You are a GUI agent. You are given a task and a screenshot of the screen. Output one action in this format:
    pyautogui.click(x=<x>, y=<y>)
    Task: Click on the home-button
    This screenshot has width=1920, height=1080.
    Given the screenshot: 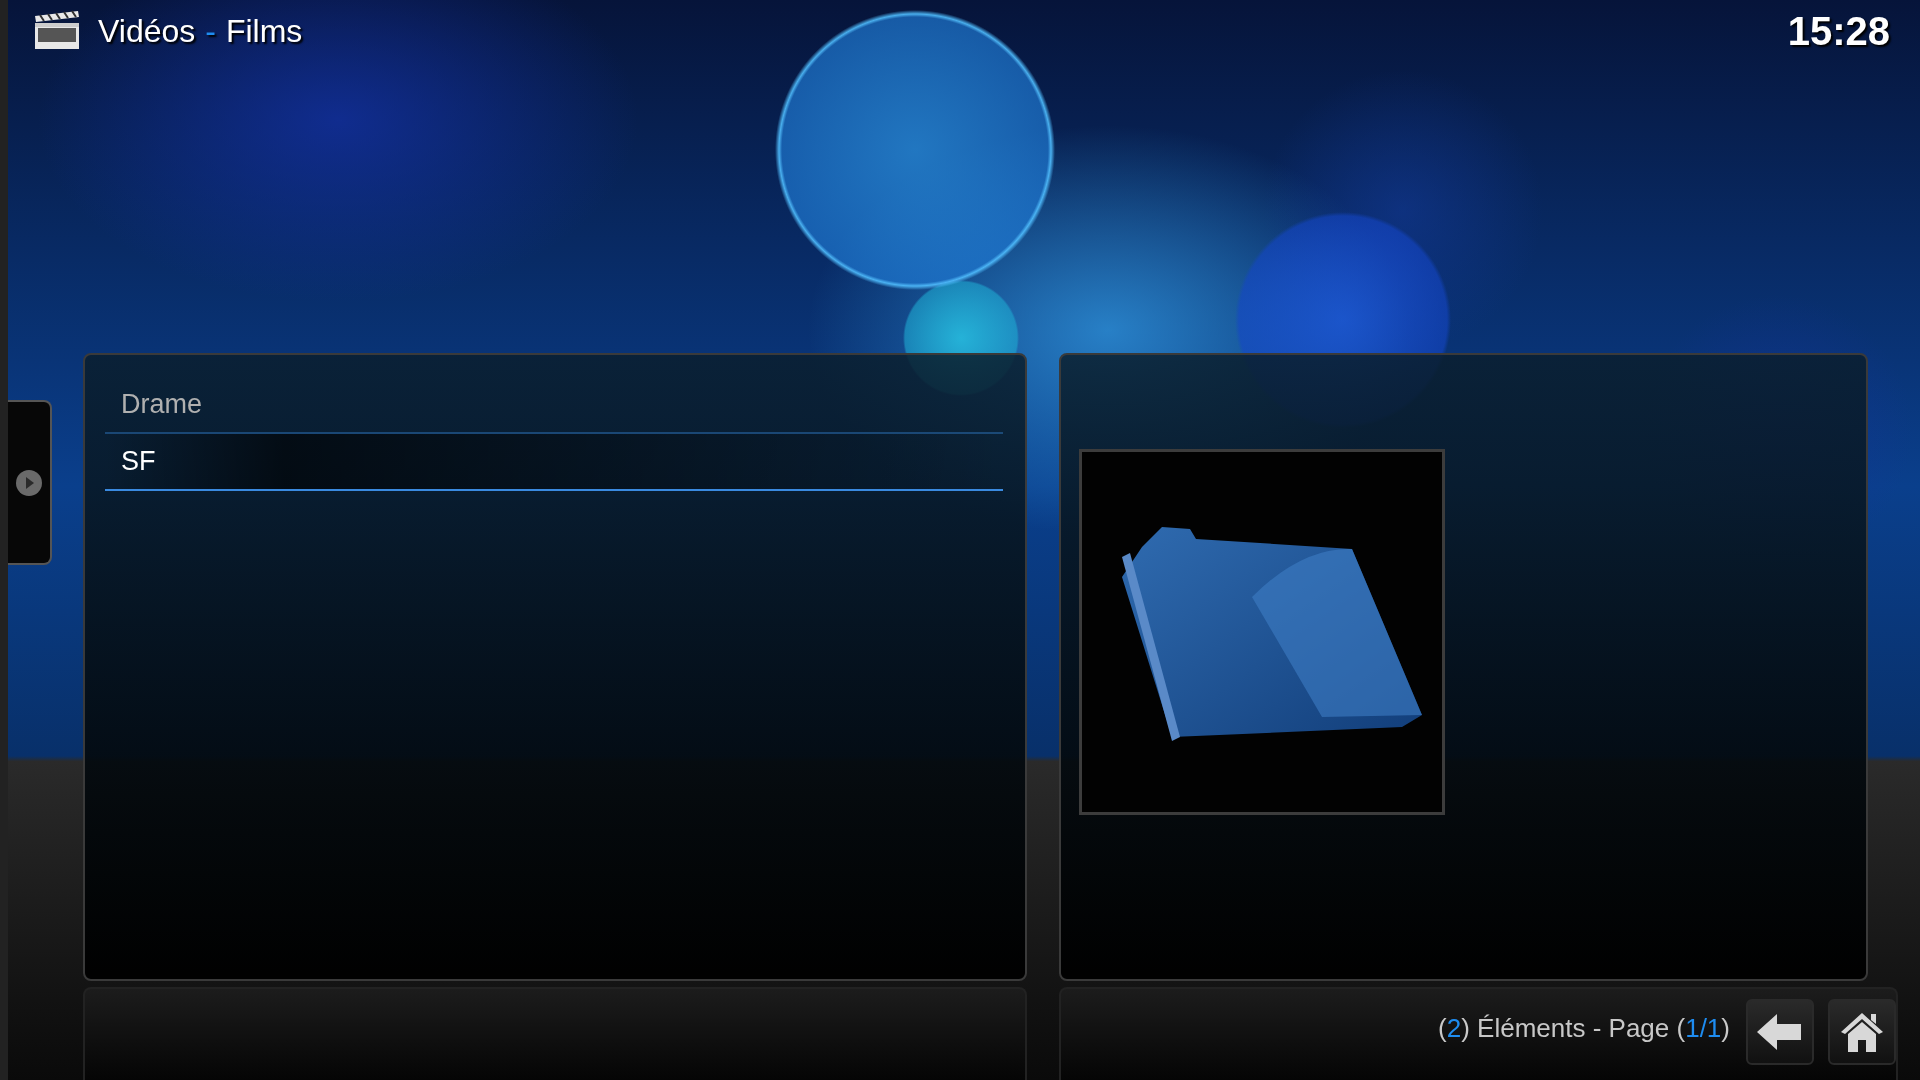 What is the action you would take?
    pyautogui.click(x=1862, y=1032)
    